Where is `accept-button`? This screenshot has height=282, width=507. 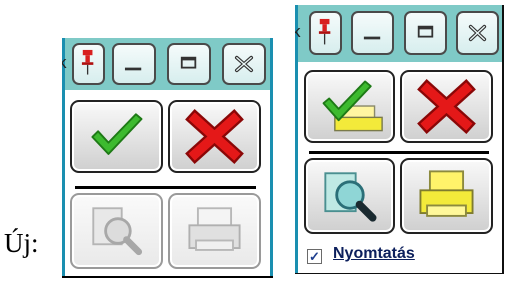 accept-button is located at coordinates (116, 136).